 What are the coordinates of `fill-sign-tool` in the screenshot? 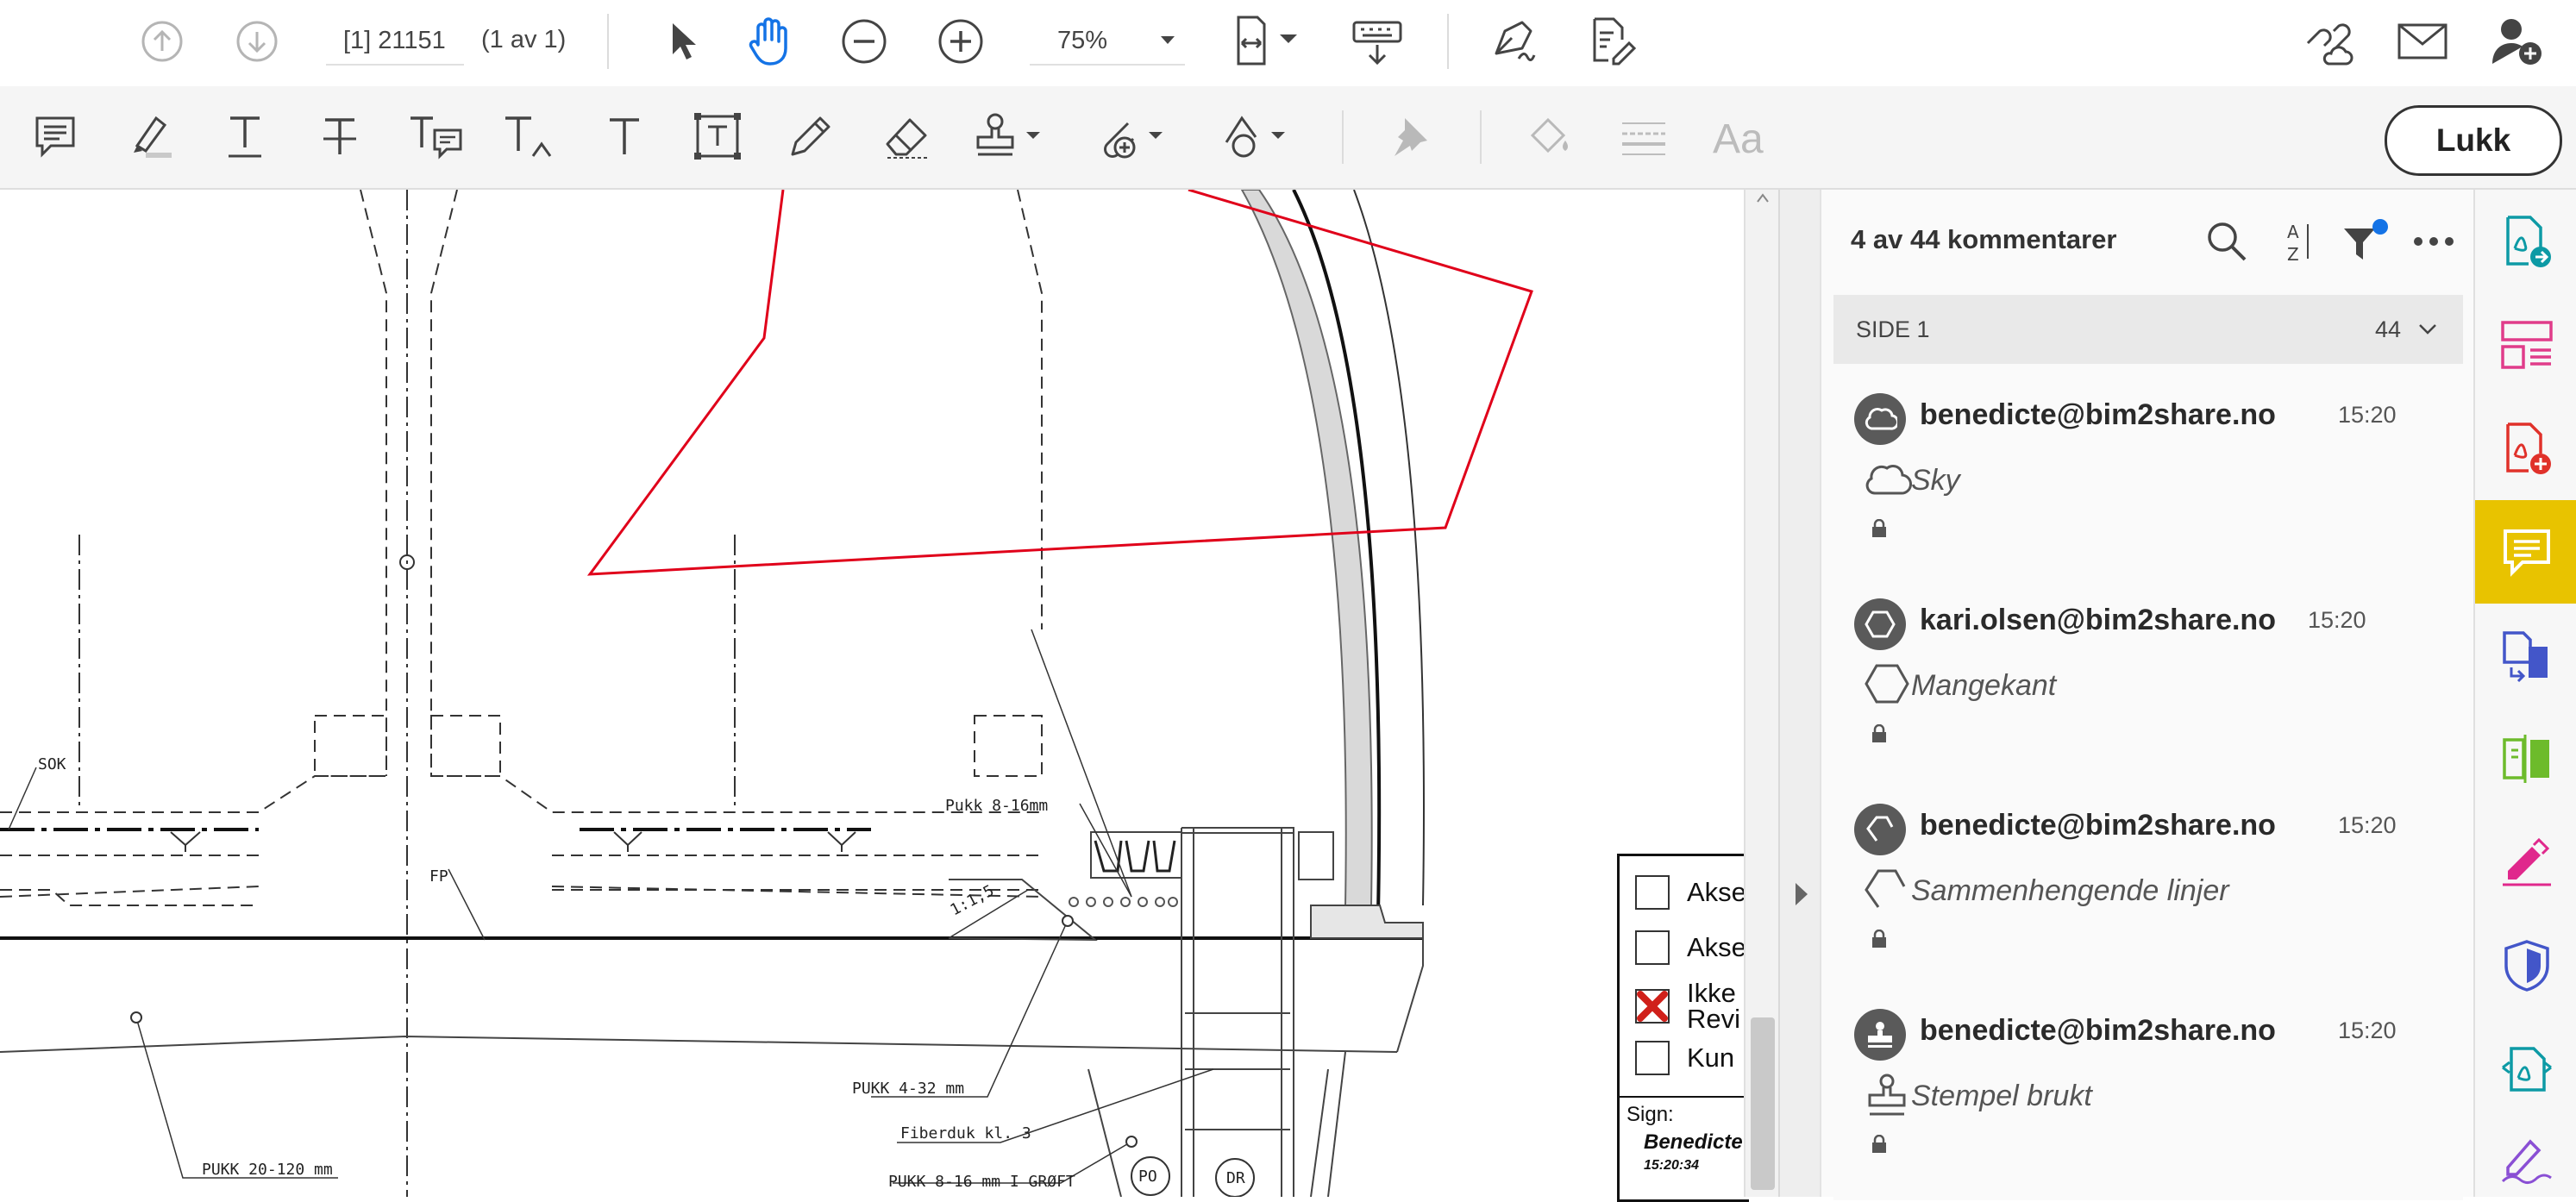 It's located at (2525, 863).